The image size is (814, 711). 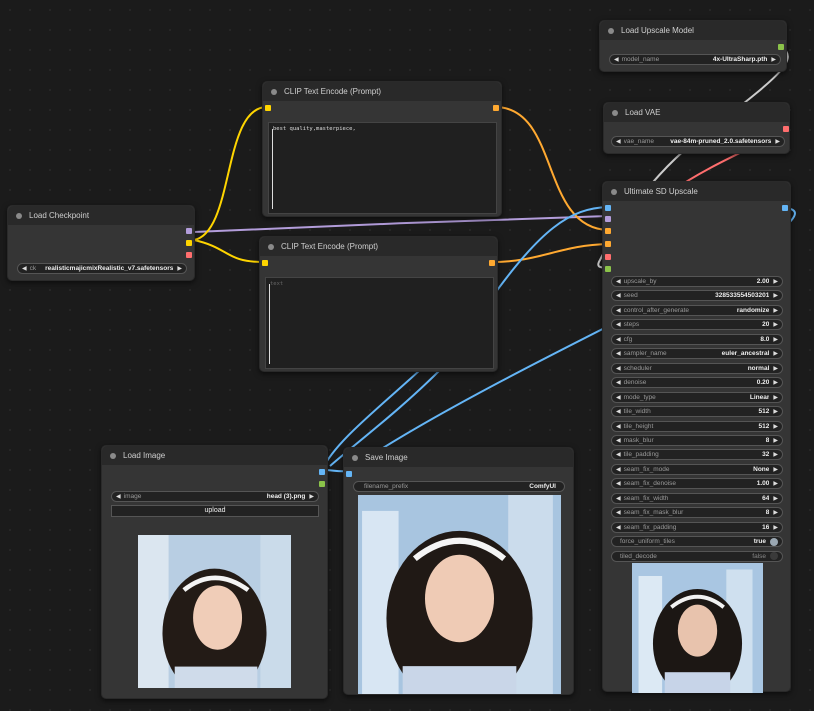 I want to click on input-port-model, so click(x=608, y=219).